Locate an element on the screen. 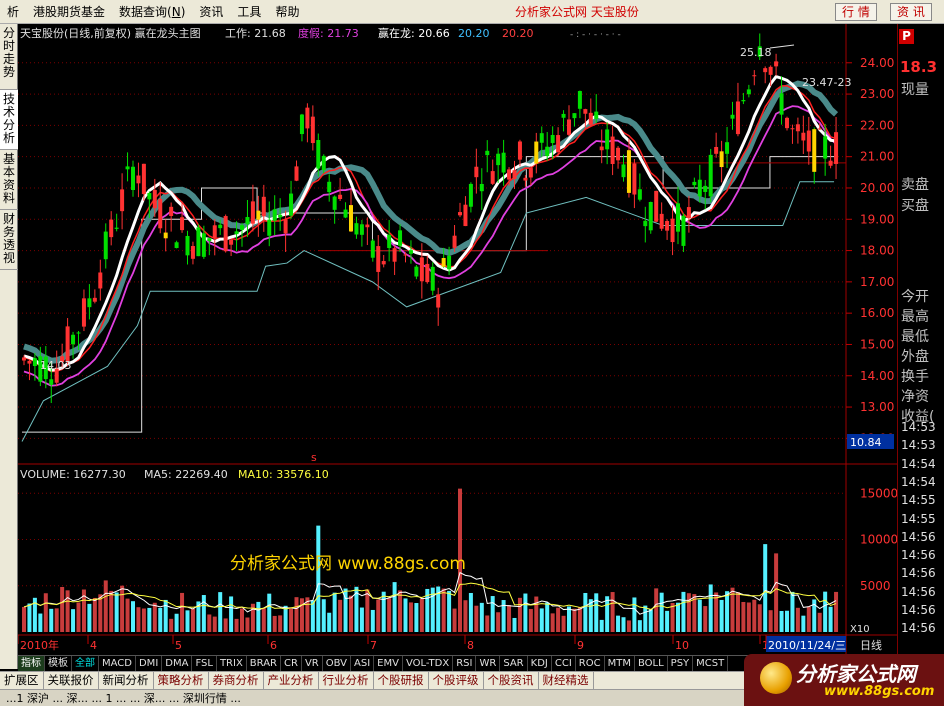 The image size is (944, 706). date-label: 10 is located at coordinates (682, 645).